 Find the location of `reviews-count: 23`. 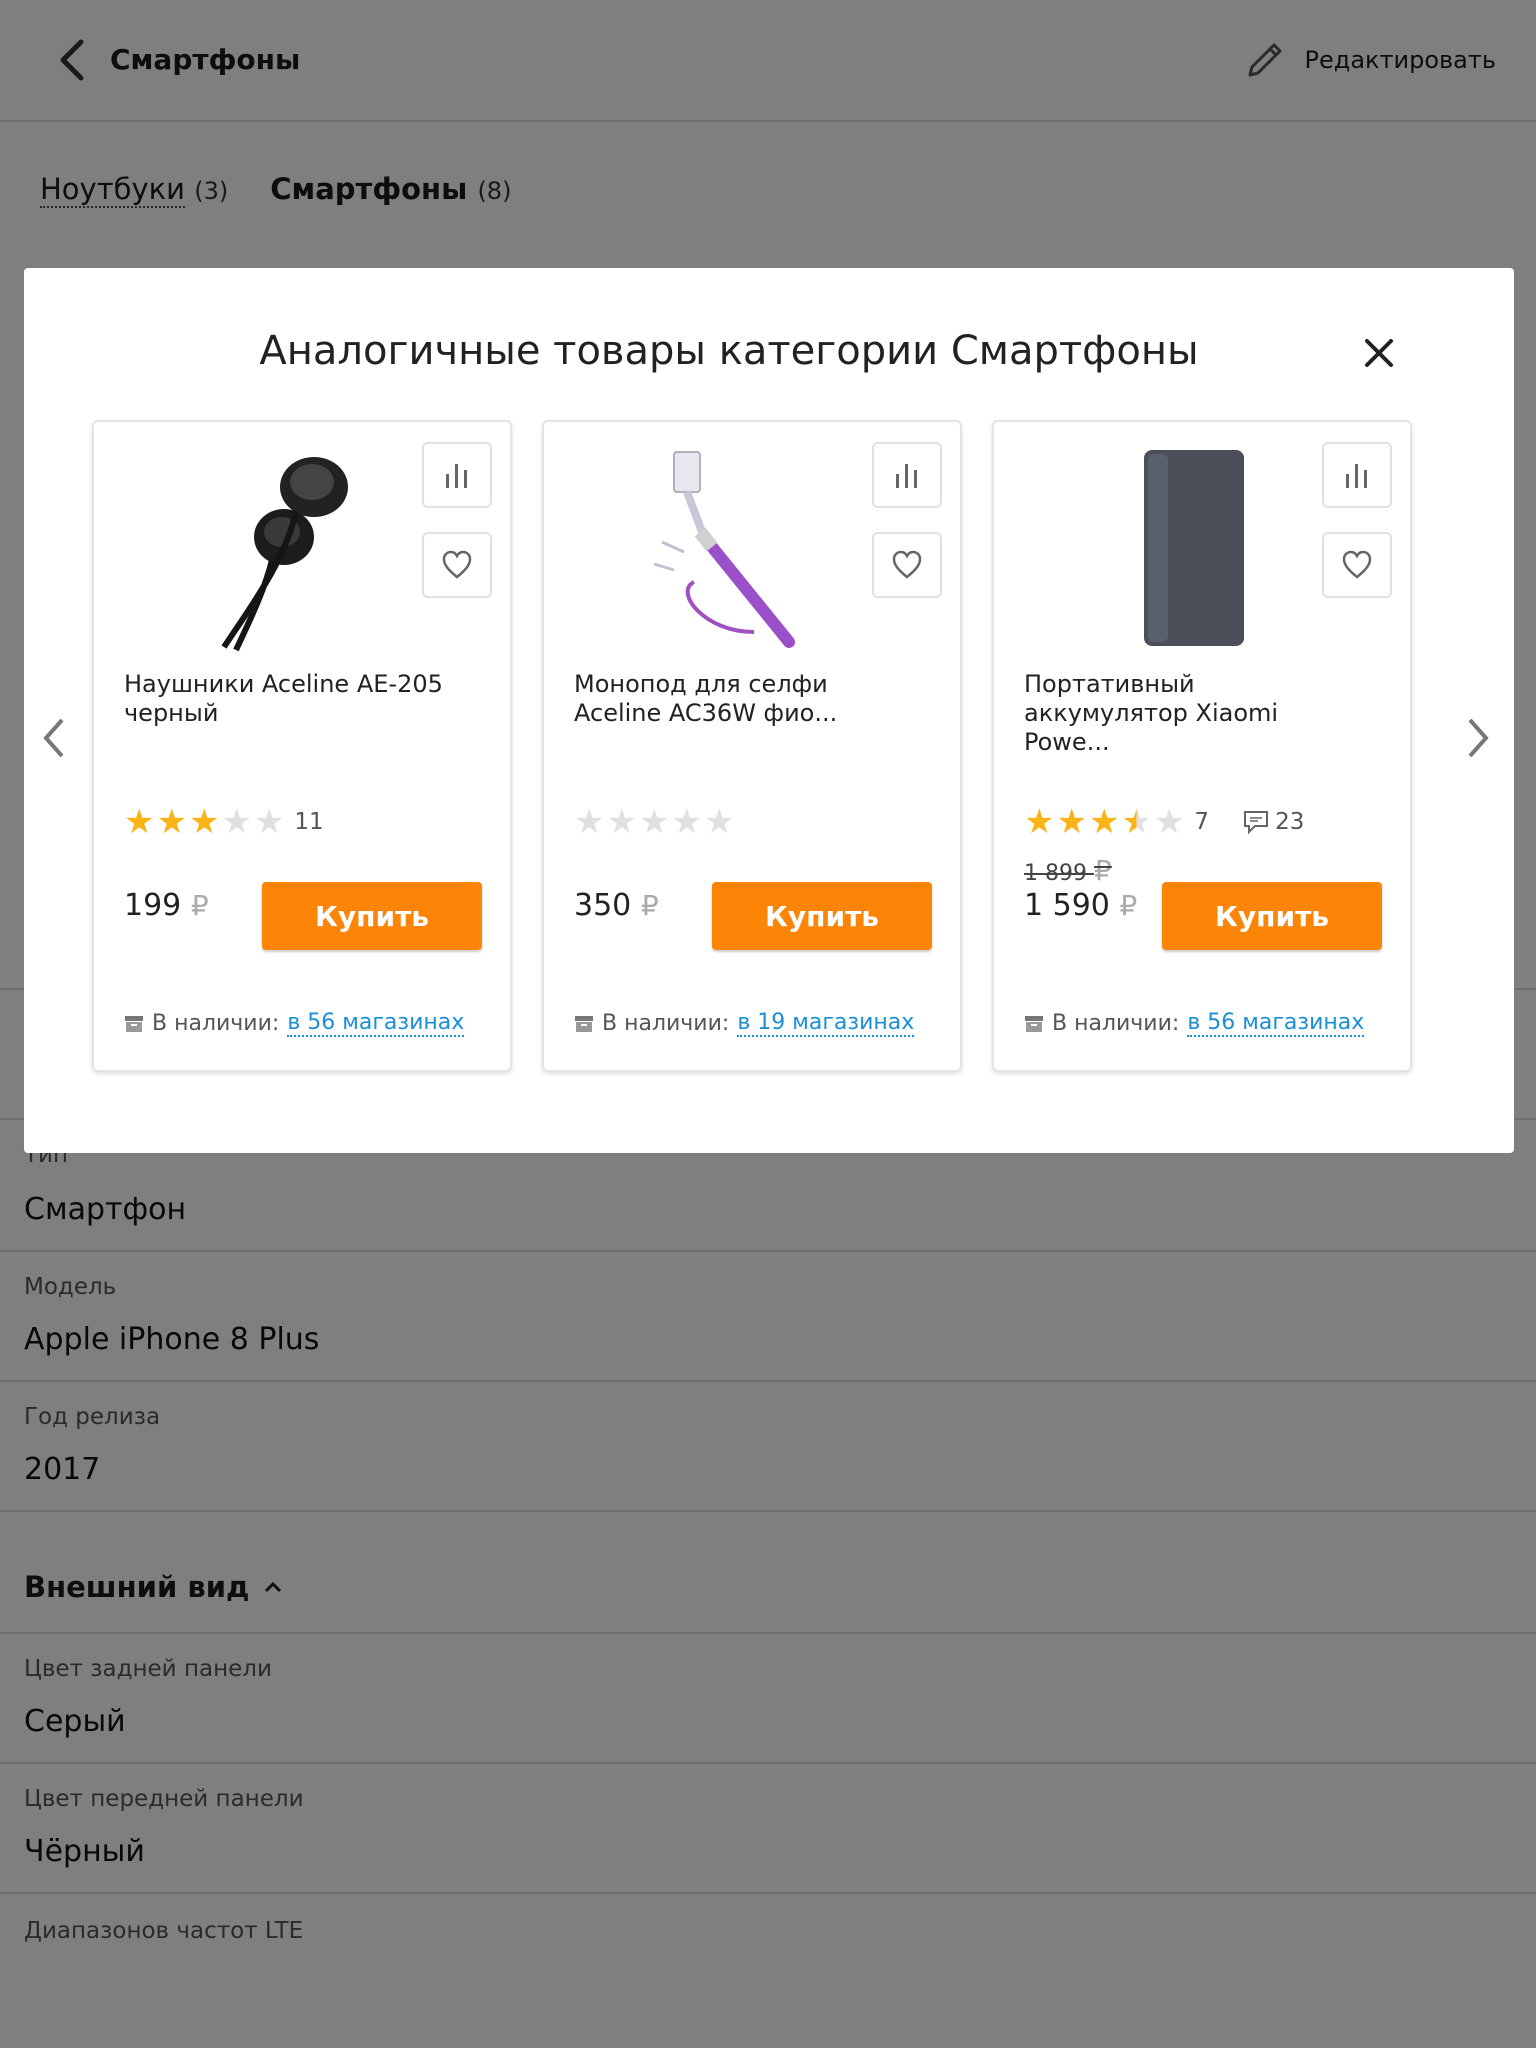

reviews-count: 23 is located at coordinates (1290, 822).